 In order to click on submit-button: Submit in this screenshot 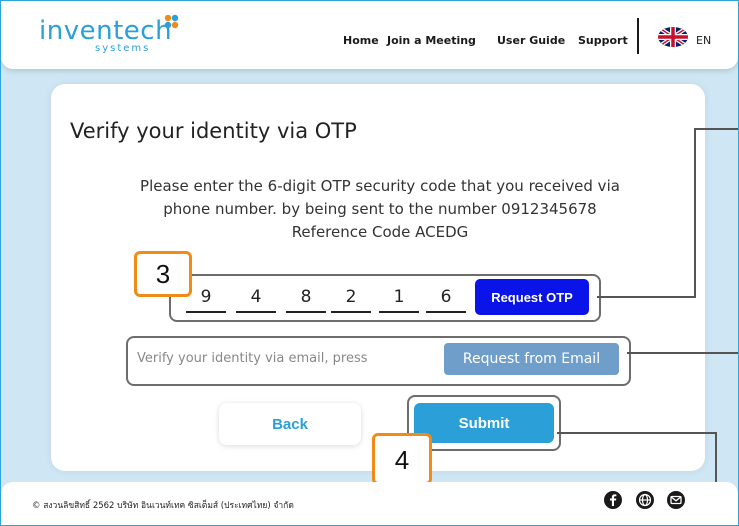, I will do `click(484, 423)`.